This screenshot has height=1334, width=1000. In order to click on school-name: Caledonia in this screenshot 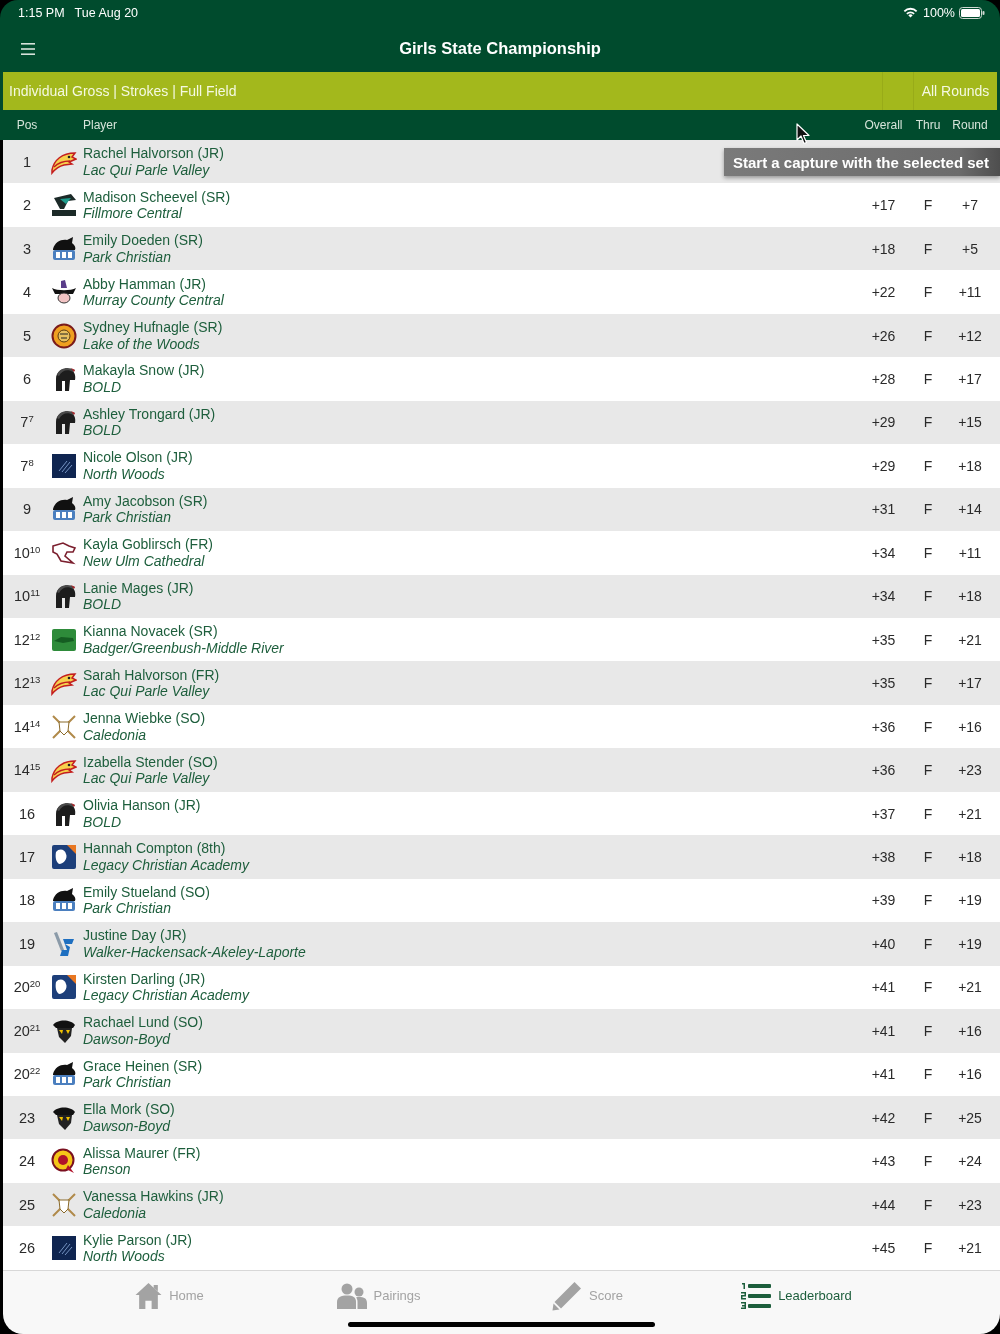, I will do `click(115, 1213)`.